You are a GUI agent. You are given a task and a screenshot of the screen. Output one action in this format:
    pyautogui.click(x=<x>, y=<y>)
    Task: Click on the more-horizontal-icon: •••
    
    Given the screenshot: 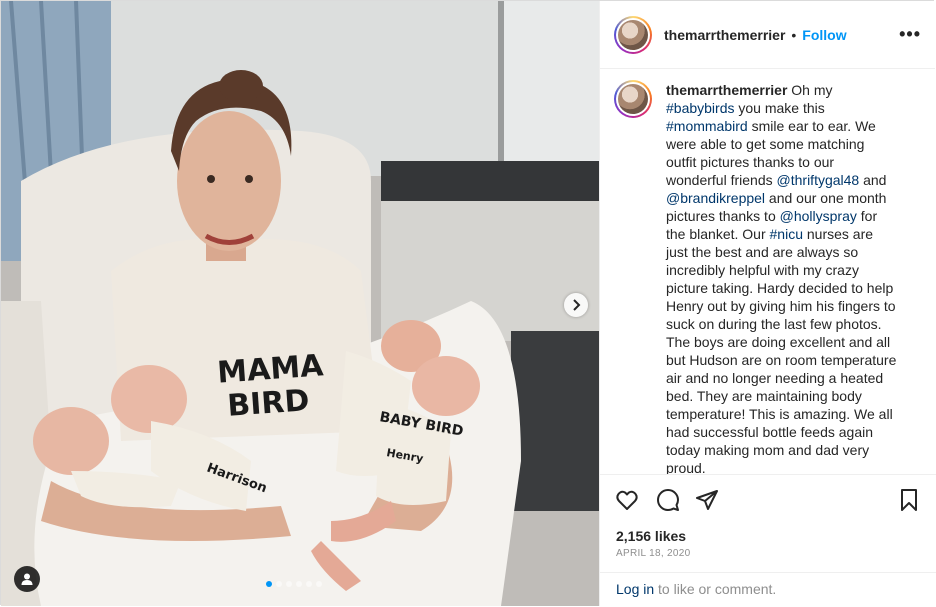 What is the action you would take?
    pyautogui.click(x=910, y=34)
    